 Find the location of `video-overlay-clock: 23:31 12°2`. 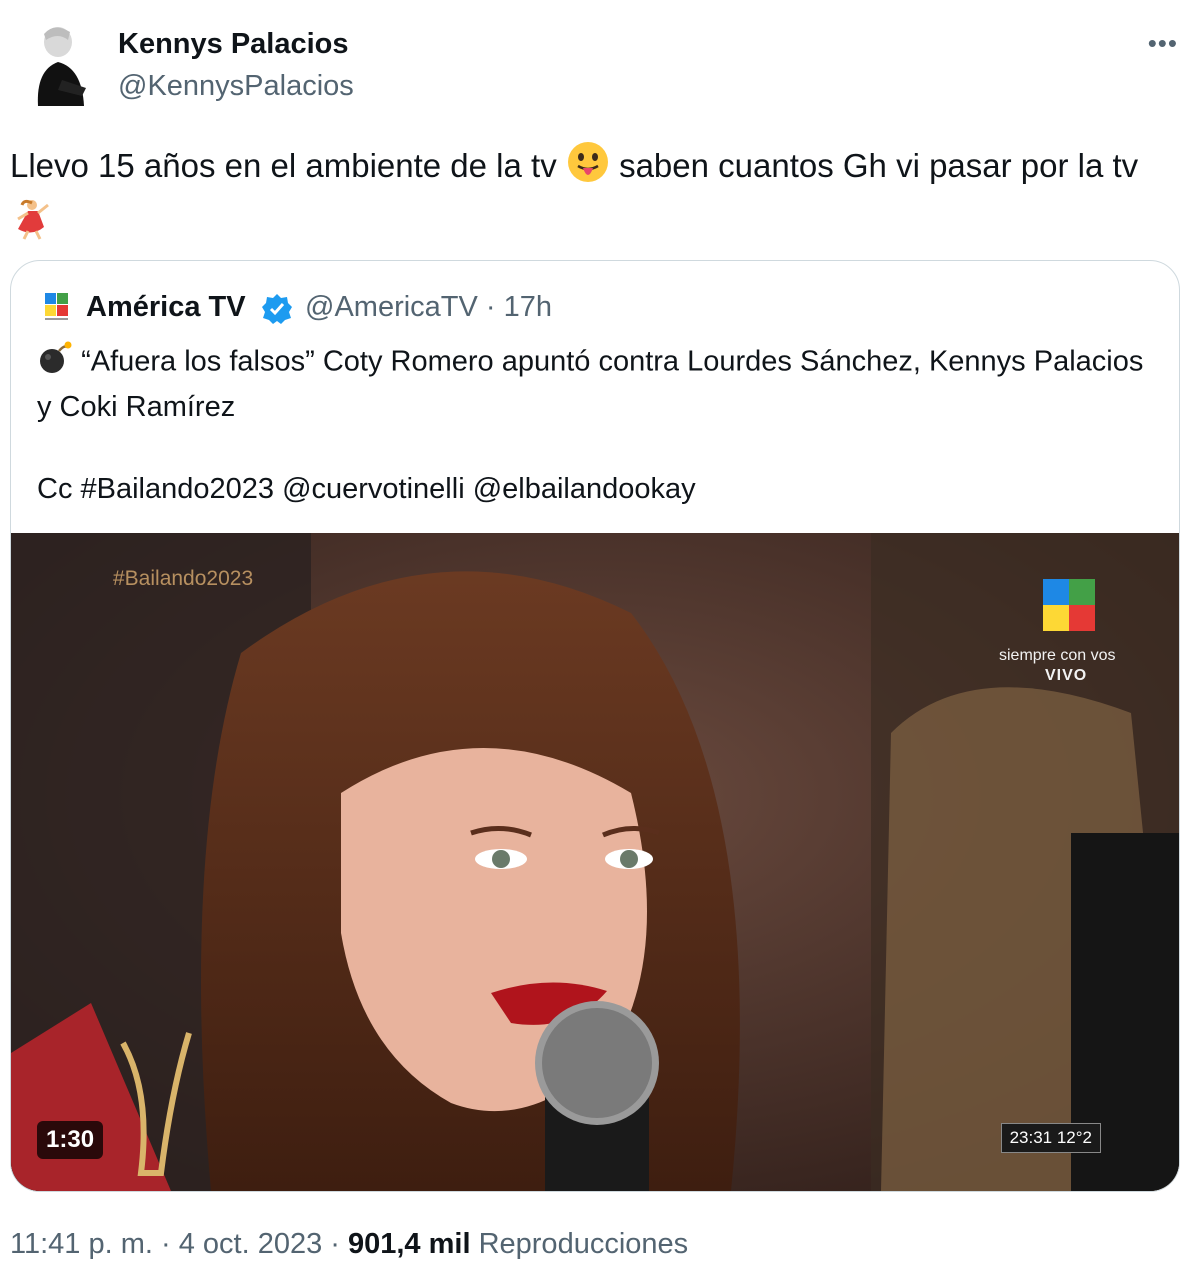

video-overlay-clock: 23:31 12°2 is located at coordinates (1050, 1138).